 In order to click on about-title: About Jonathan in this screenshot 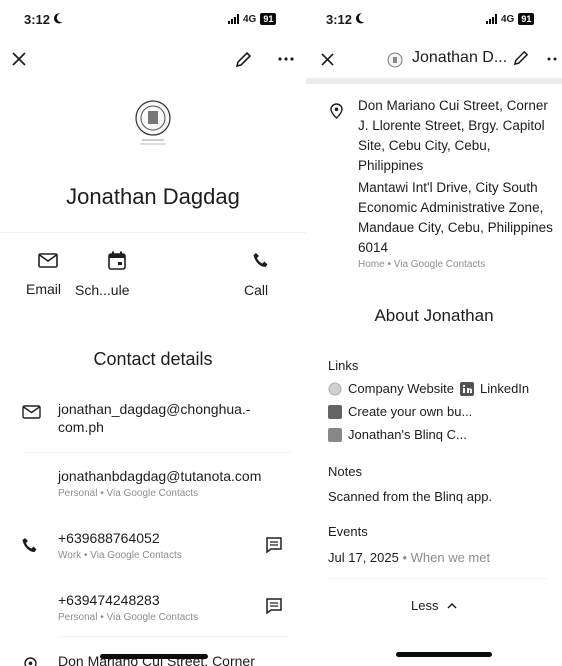, I will do `click(434, 315)`.